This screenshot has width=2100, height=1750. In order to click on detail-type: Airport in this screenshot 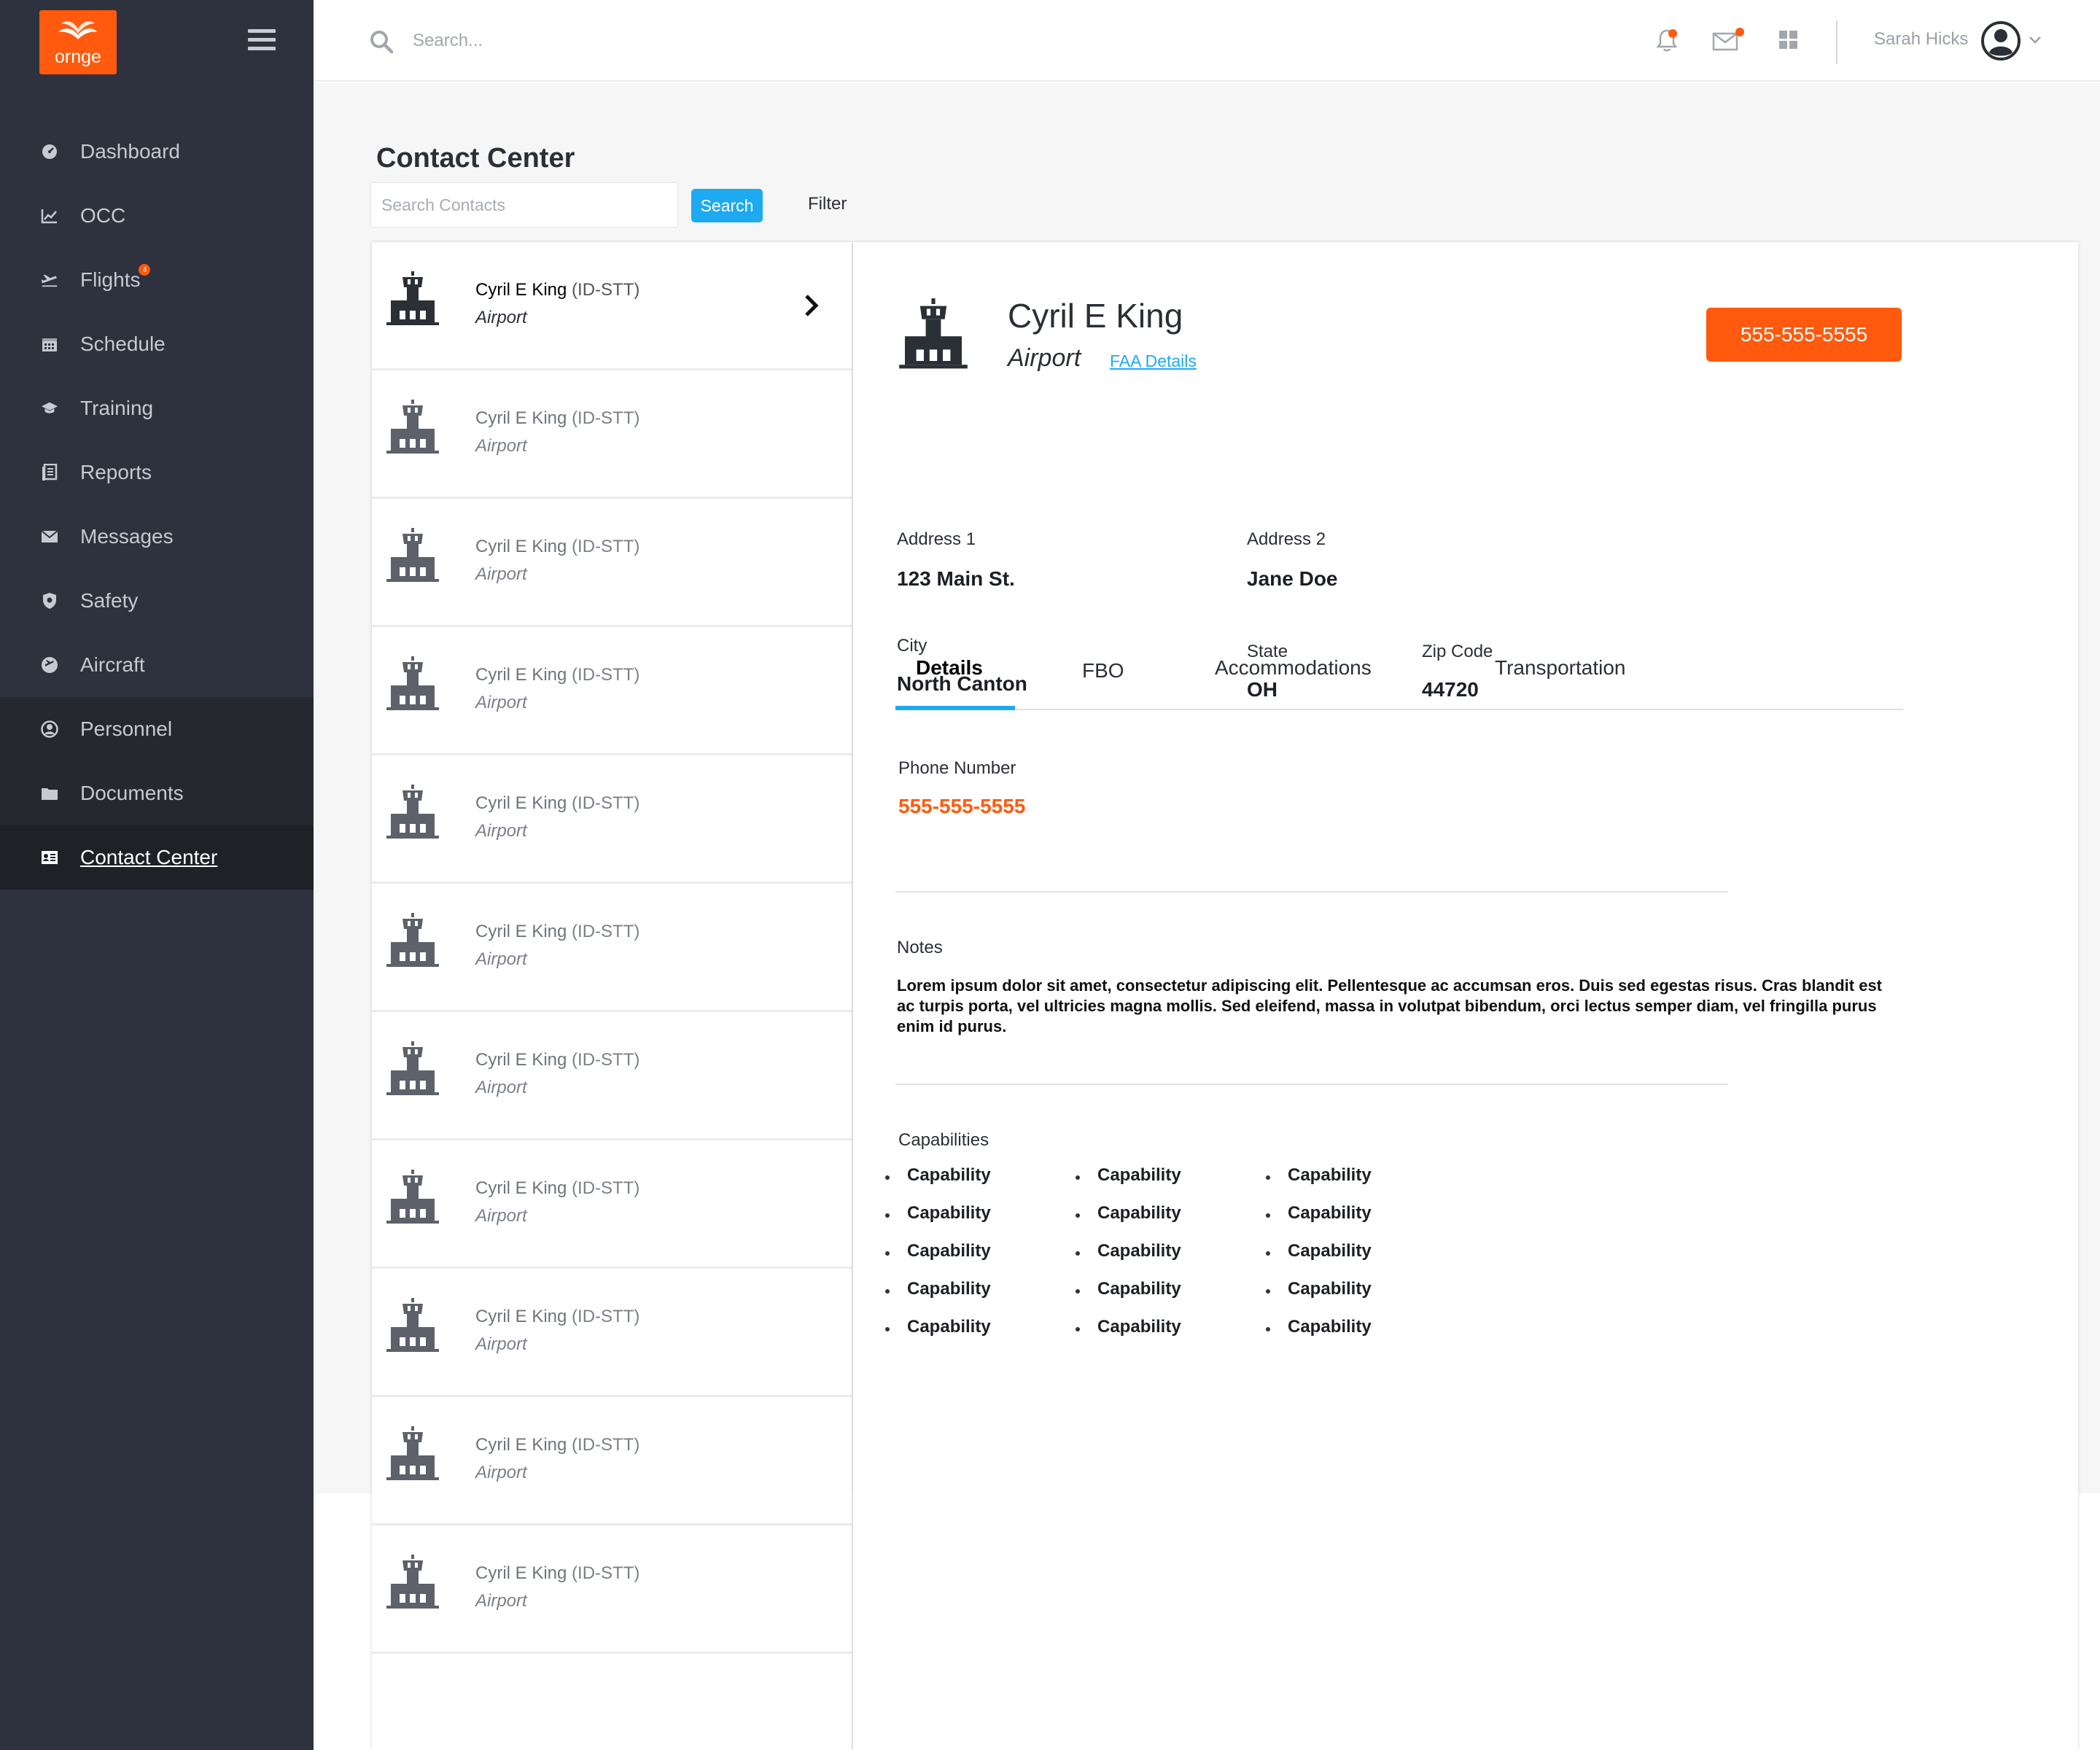, I will do `click(1044, 358)`.